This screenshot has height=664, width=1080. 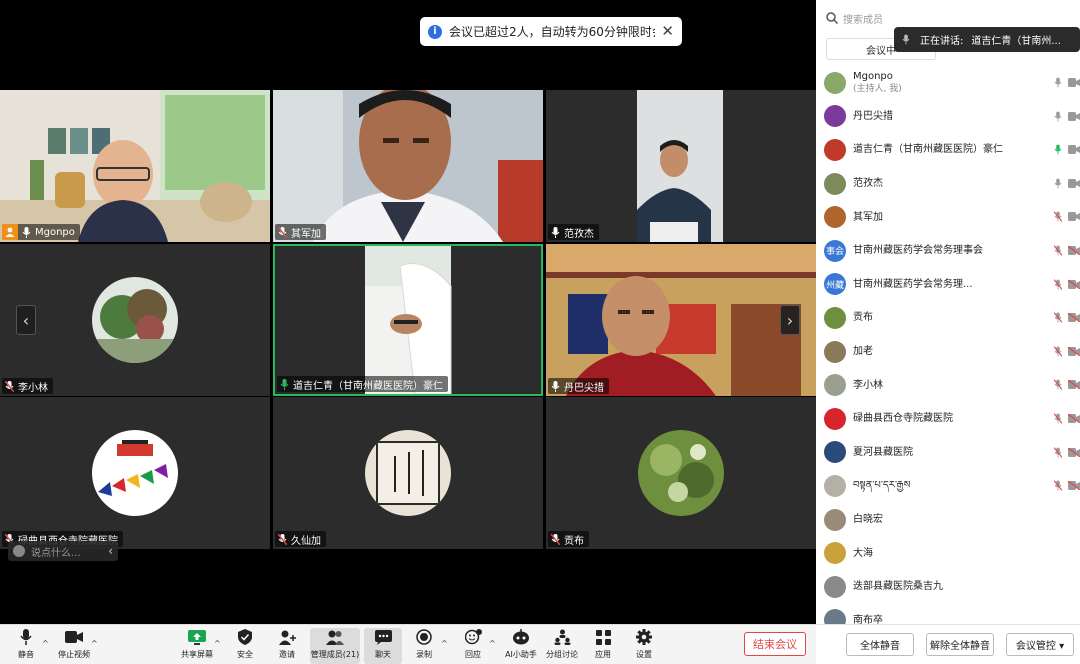 I want to click on video-tile-gongbu: 贡布, so click(x=681, y=473).